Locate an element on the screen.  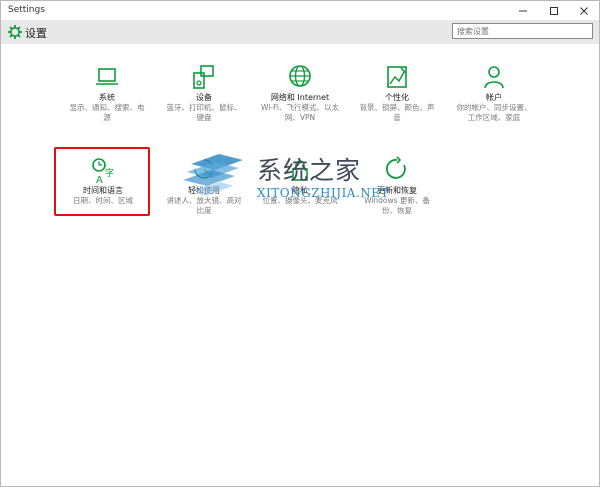
tile-label: 设备 is located at coordinates (204, 97).